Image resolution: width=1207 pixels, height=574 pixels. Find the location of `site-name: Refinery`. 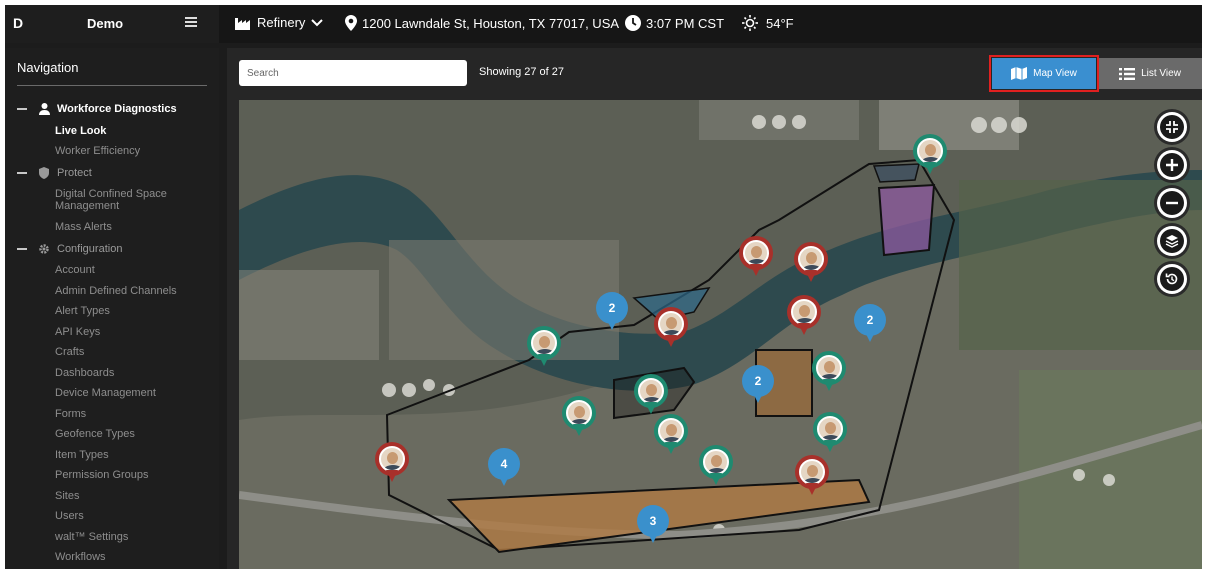

site-name: Refinery is located at coordinates (281, 22).